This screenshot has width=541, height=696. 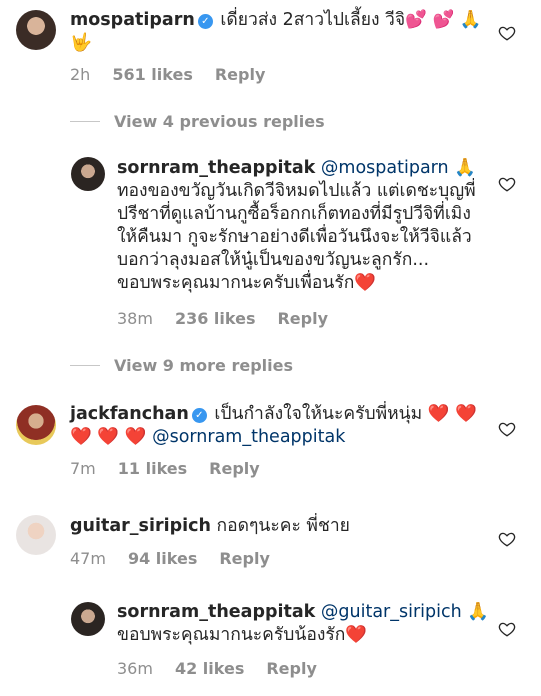 What do you see at coordinates (197, 121) in the screenshot?
I see `view-previous-replies-button: View 4 previous replies` at bounding box center [197, 121].